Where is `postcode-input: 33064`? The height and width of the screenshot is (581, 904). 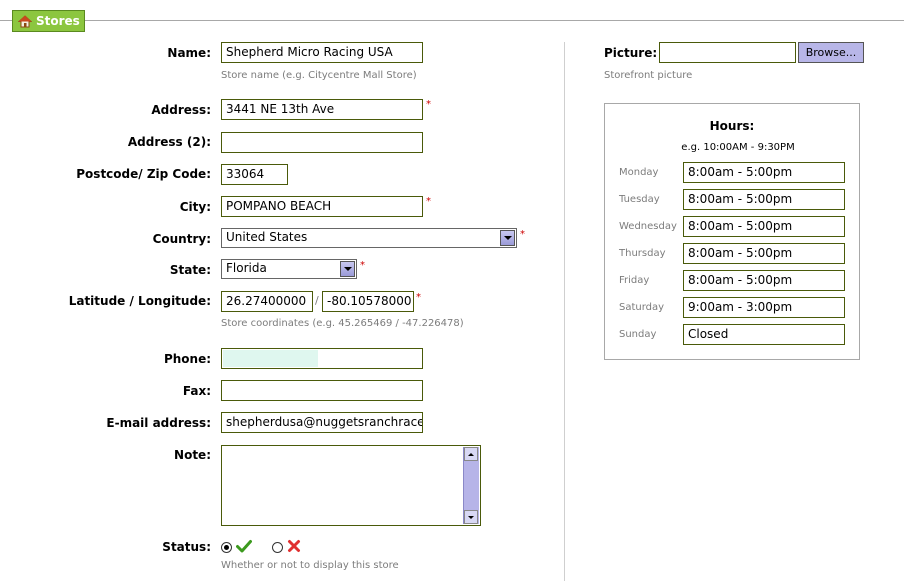
postcode-input: 33064 is located at coordinates (254, 174).